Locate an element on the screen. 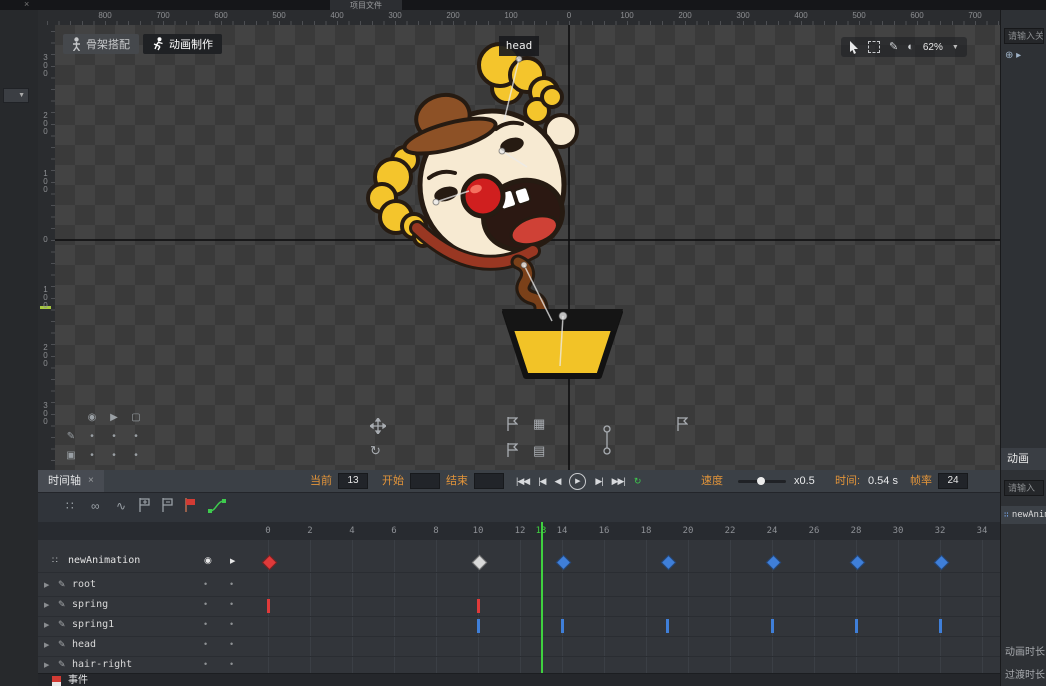 The image size is (1046, 686). move-tool-icon is located at coordinates (378, 426).